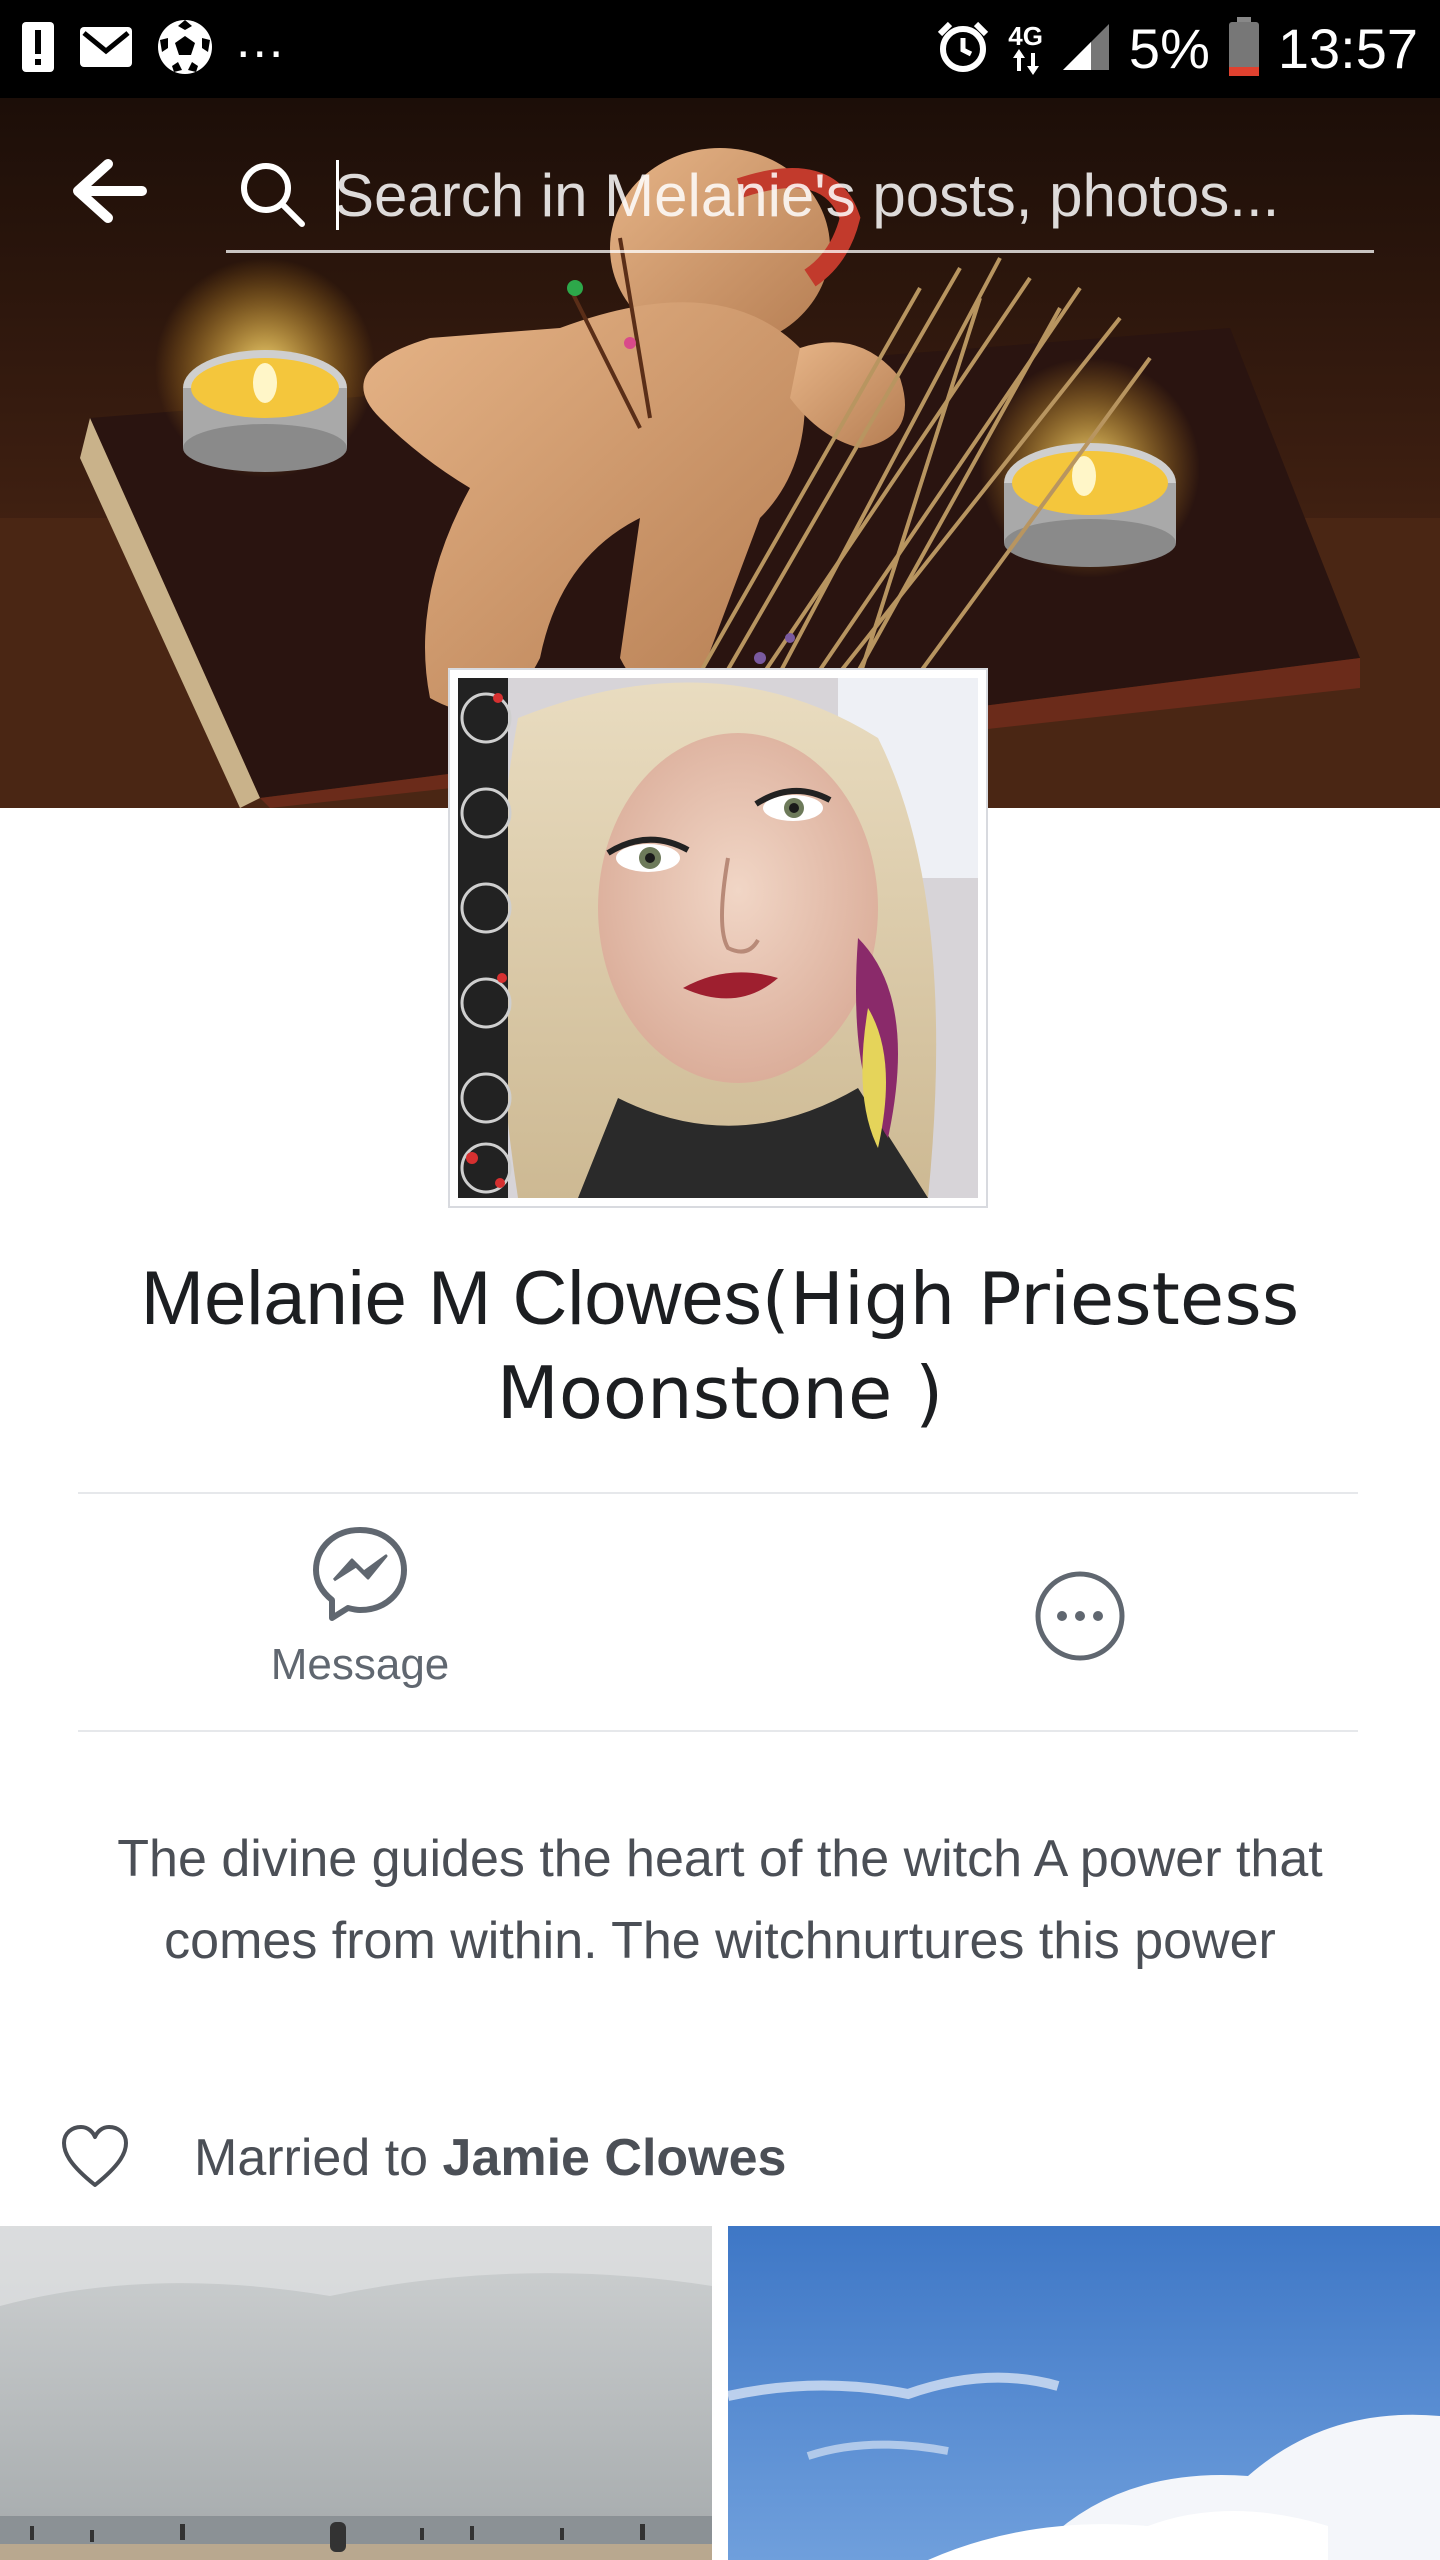  What do you see at coordinates (451, 1298) in the screenshot?
I see `profile-display-name: Melanie M Clowes` at bounding box center [451, 1298].